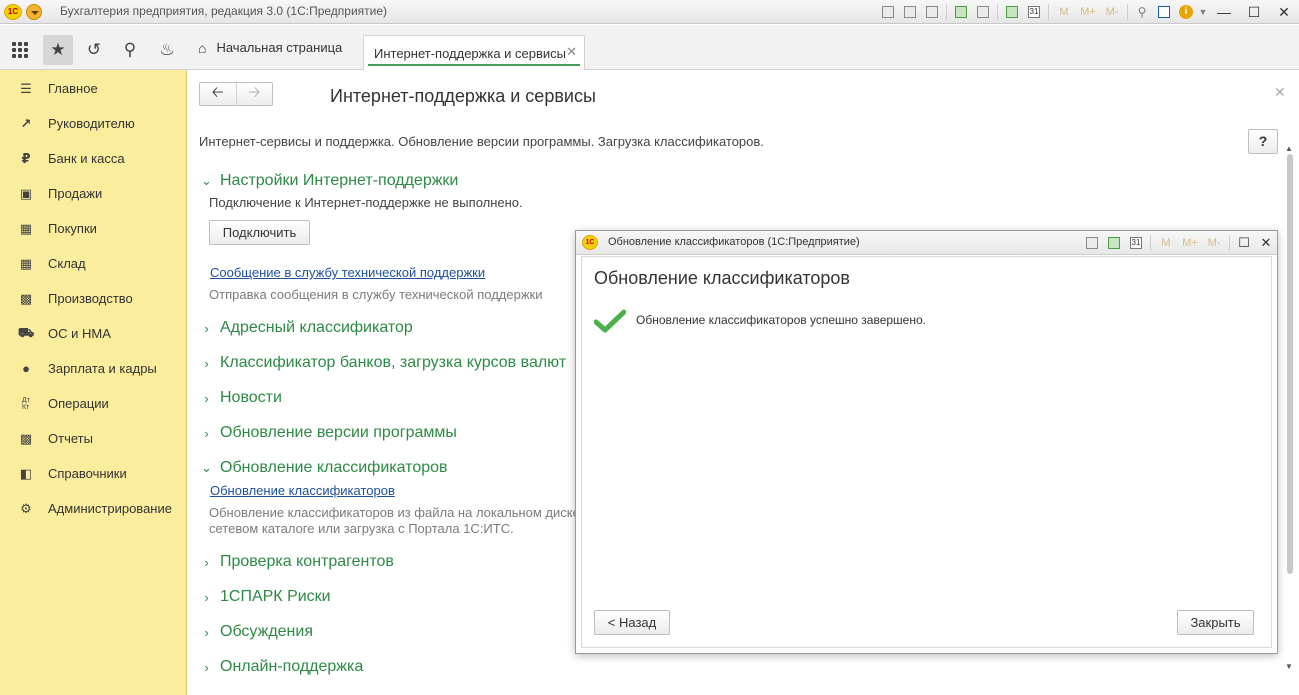  I want to click on scrollbar-thumb, so click(1290, 364).